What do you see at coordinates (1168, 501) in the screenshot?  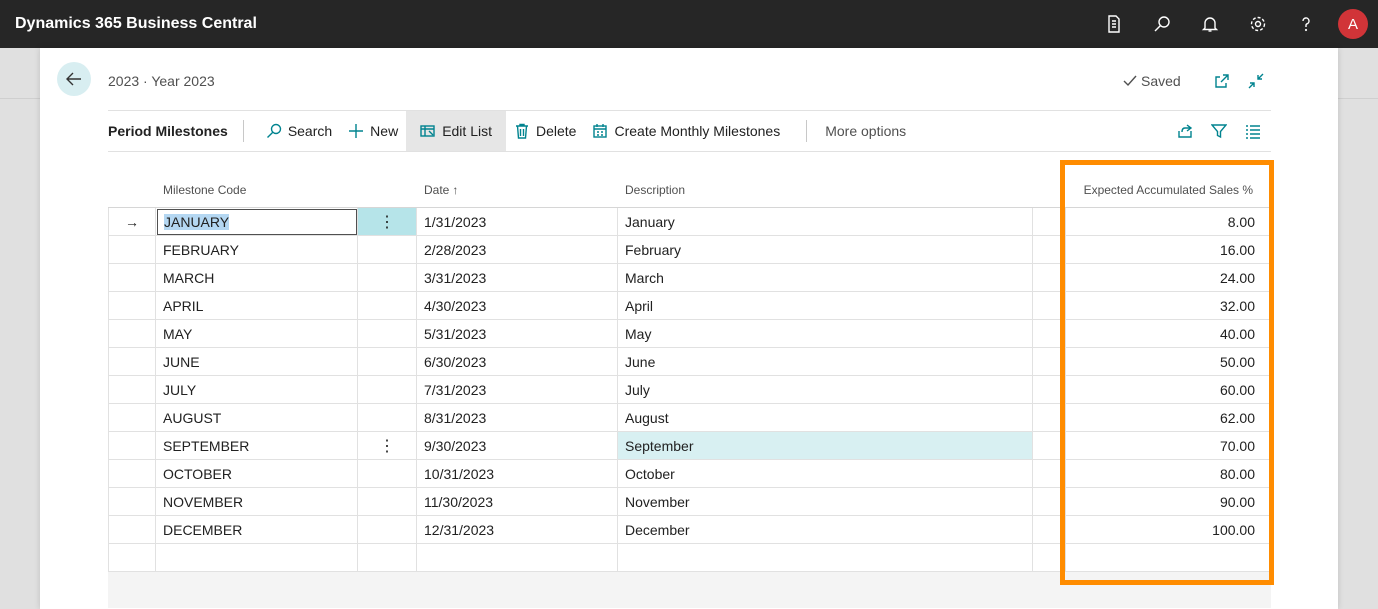 I see `expected-accumulated-sales-pct-cell: 90.00` at bounding box center [1168, 501].